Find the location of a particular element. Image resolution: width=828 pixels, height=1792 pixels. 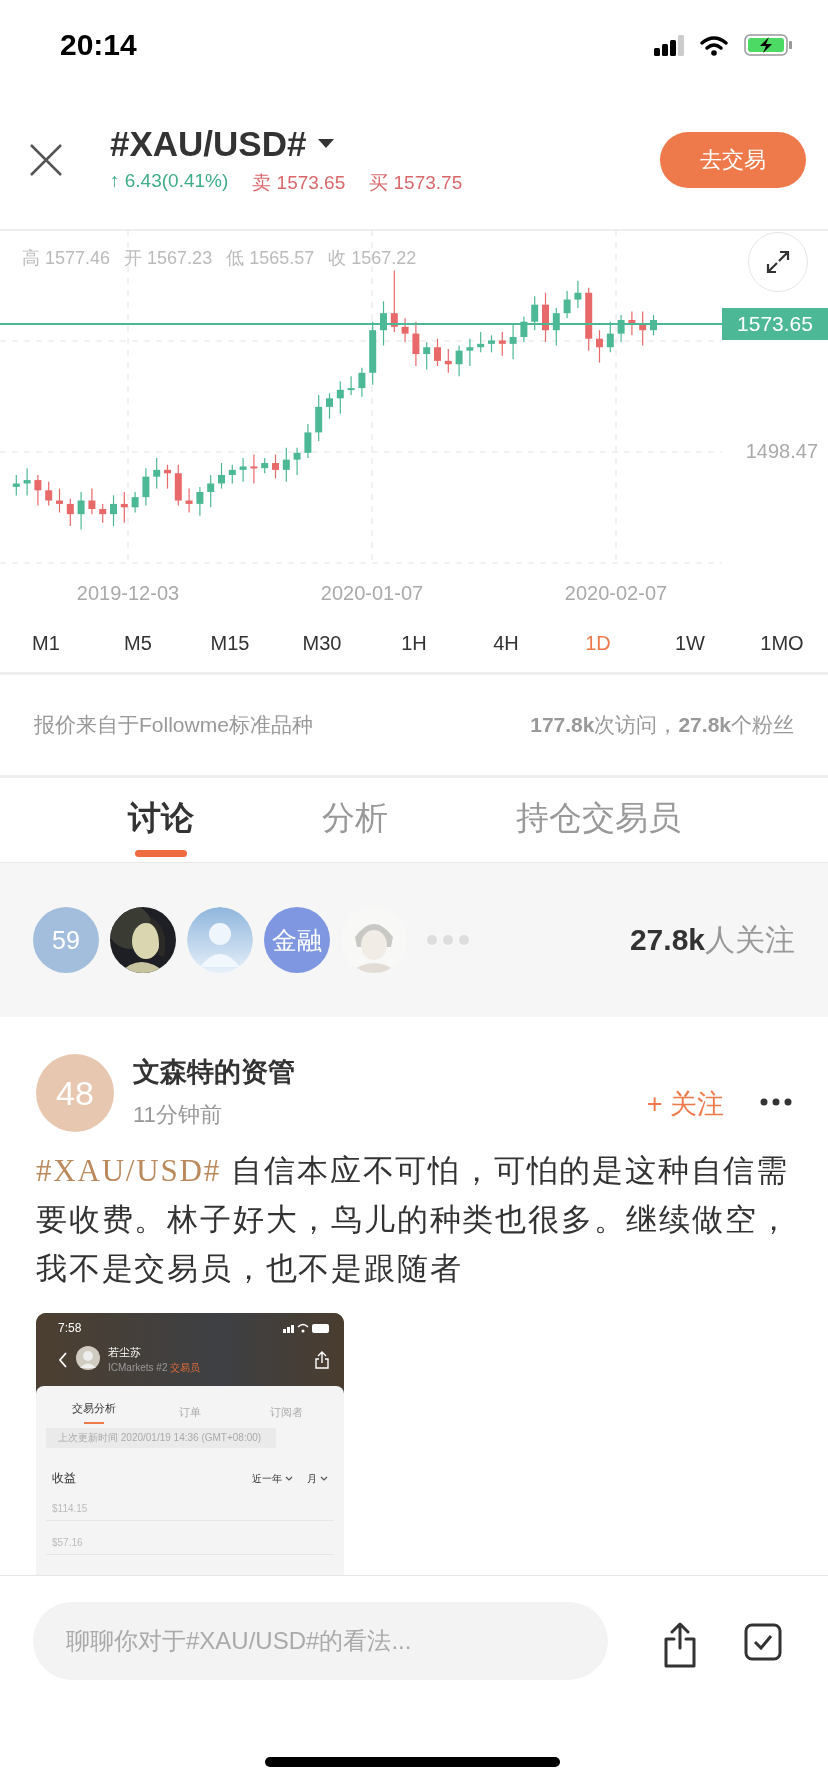

price-tag: 1573.65 is located at coordinates (775, 324).